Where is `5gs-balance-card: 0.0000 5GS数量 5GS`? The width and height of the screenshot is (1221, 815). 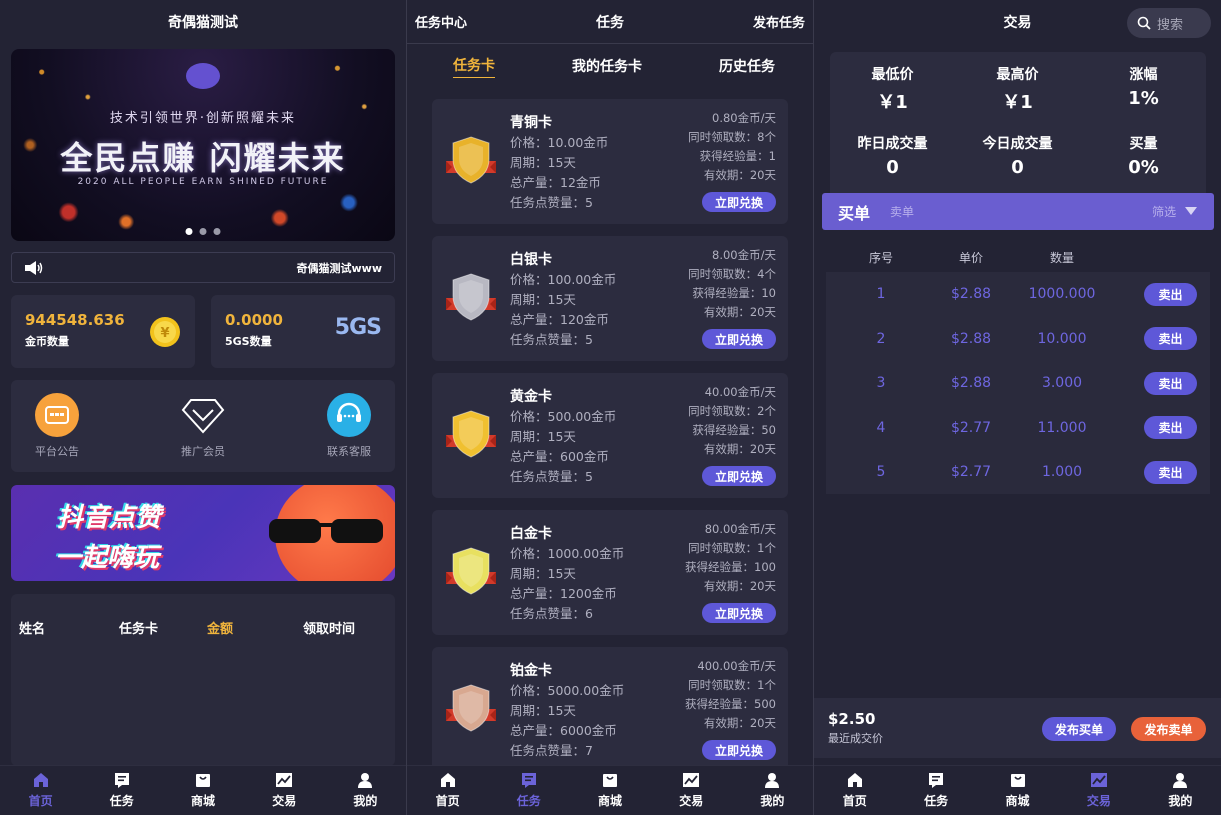
5gs-balance-card: 0.0000 5GS数量 5GS is located at coordinates (303, 331).